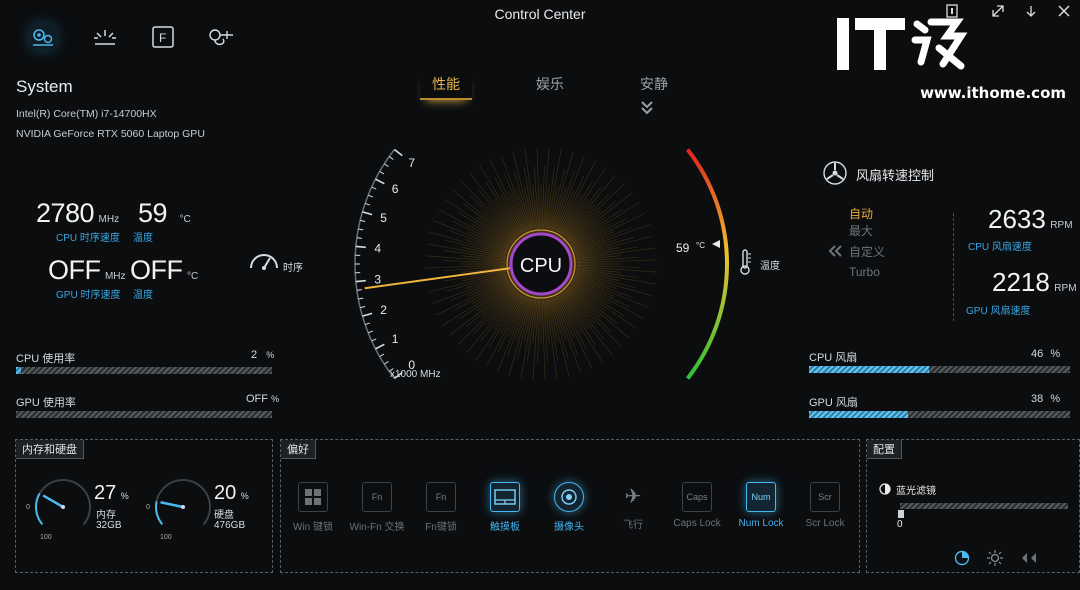 Image resolution: width=1080 pixels, height=590 pixels. Describe the element at coordinates (825, 523) in the screenshot. I see `pref-scr-lock-label: Scr Lock` at that location.